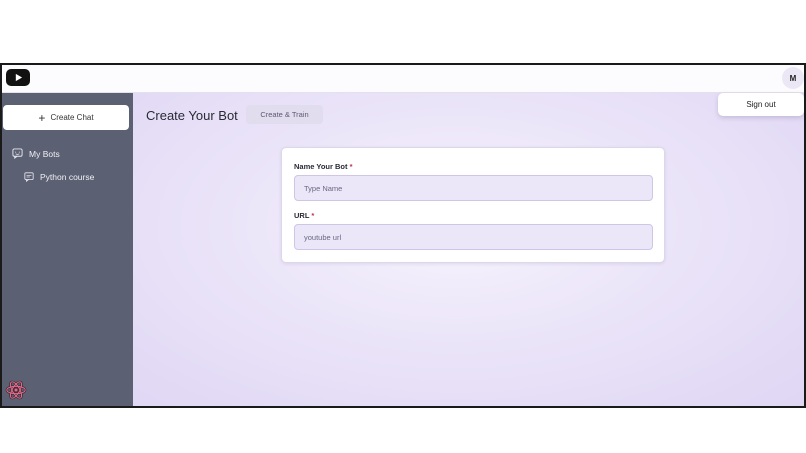 The height and width of the screenshot is (453, 806). I want to click on sidebar-item-python-course: Python course, so click(59, 177).